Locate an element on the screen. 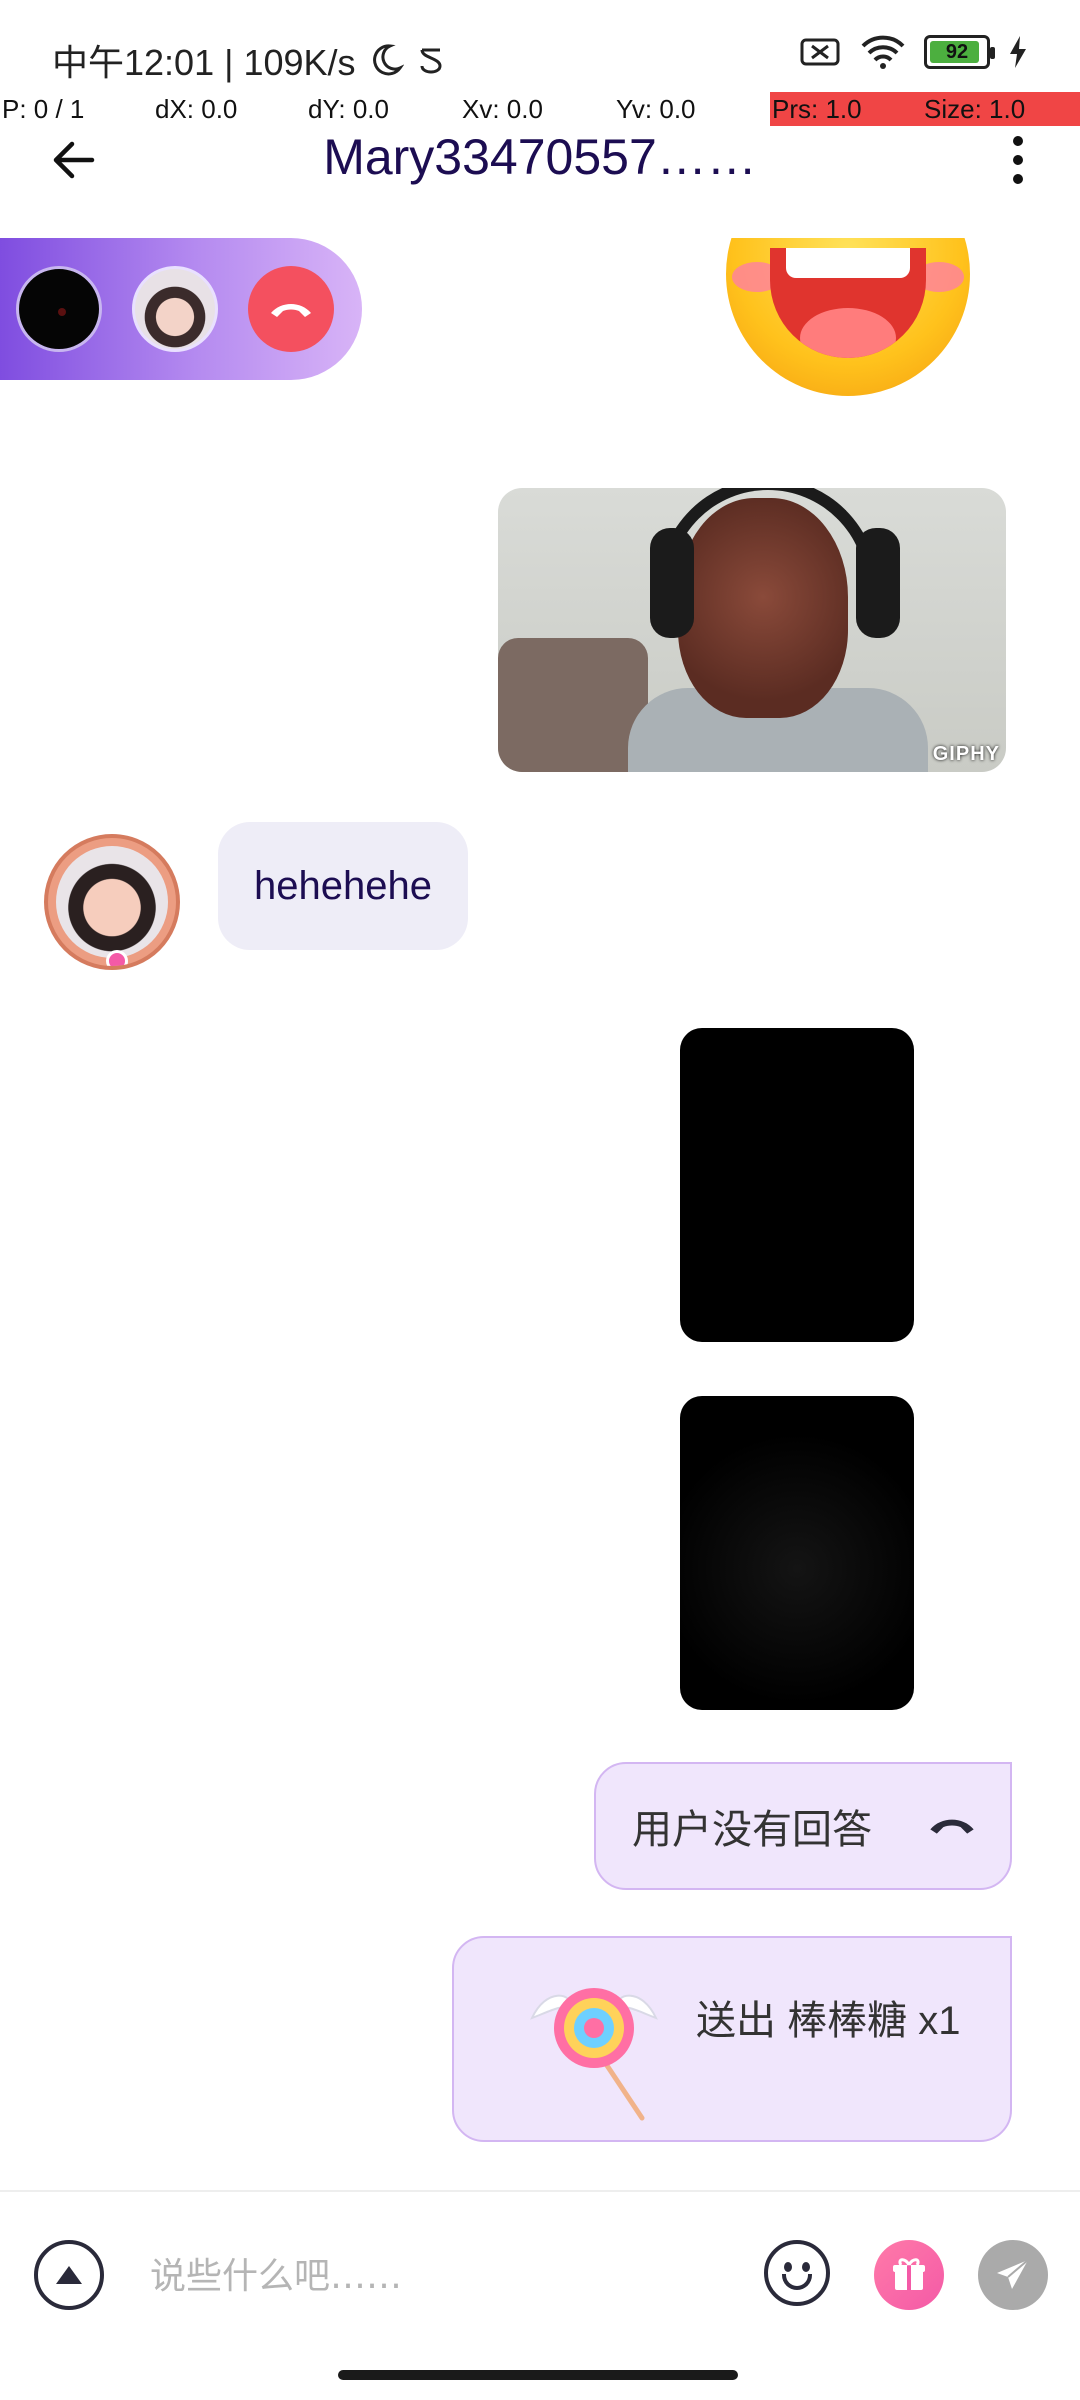 Image resolution: width=1080 pixels, height=2400 pixels. battery-level: 92 is located at coordinates (957, 51).